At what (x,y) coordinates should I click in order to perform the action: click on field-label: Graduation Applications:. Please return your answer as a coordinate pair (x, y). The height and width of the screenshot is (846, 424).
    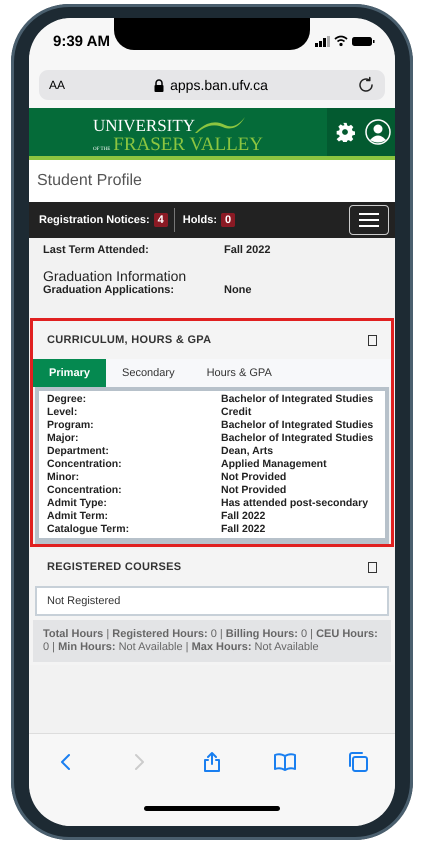
    Looking at the image, I should click on (109, 290).